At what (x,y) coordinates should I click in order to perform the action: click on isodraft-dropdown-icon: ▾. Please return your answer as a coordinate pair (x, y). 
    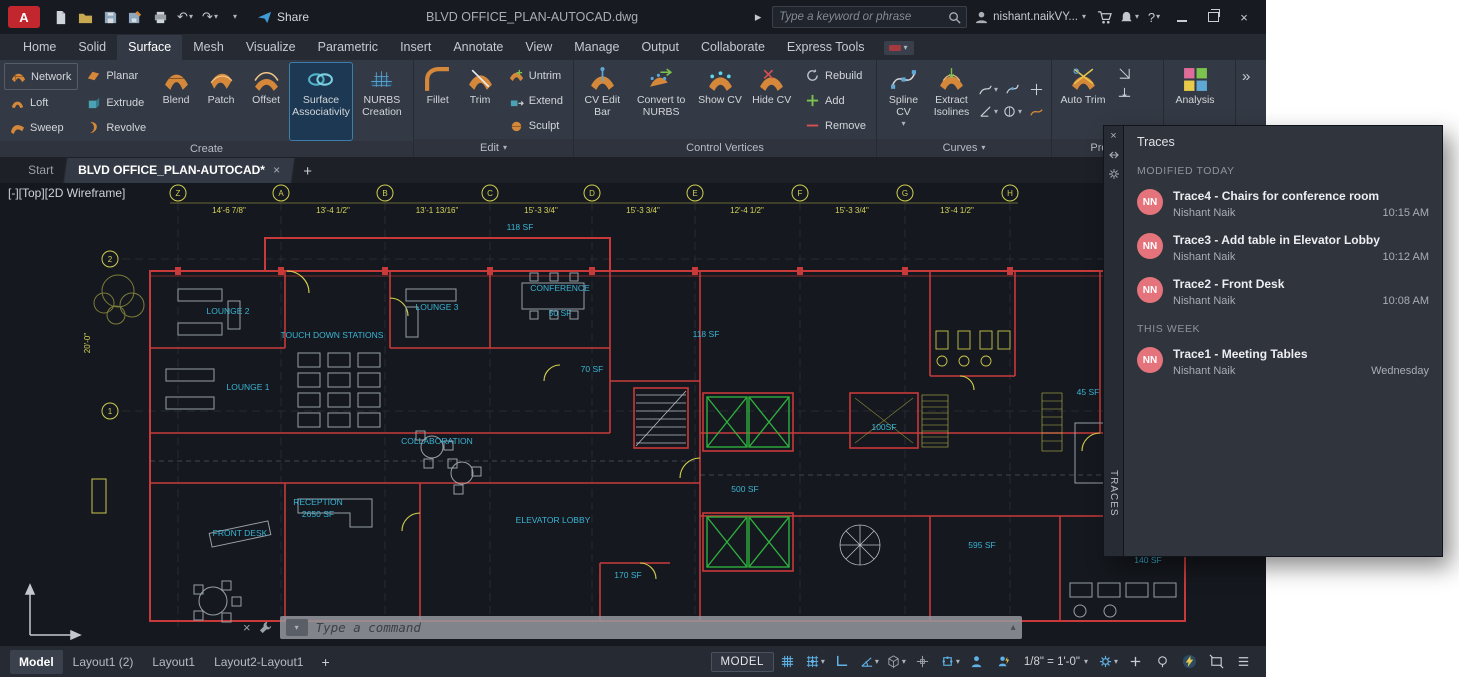
    Looking at the image, I should click on (904, 661).